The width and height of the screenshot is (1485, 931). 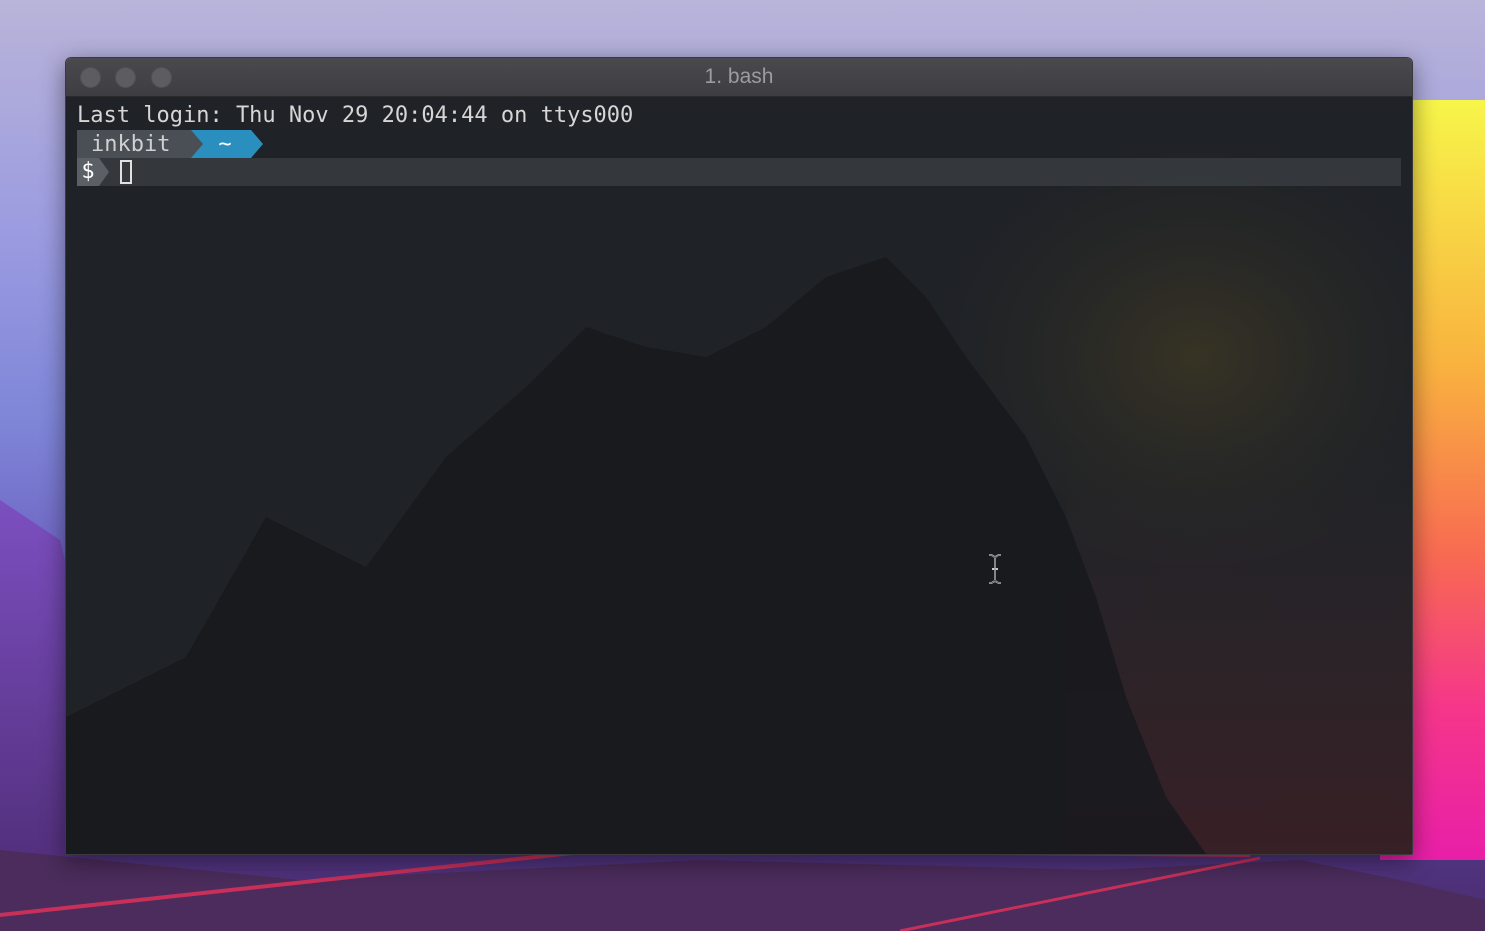 I want to click on window-title: 1. bash, so click(x=739, y=76).